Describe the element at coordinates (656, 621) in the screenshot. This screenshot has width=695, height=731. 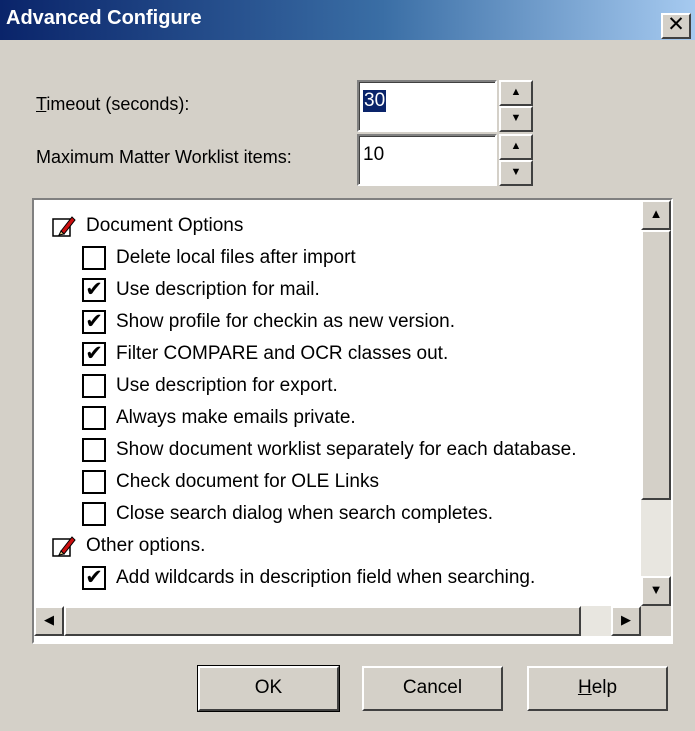
I see `scrollbar-corner` at that location.